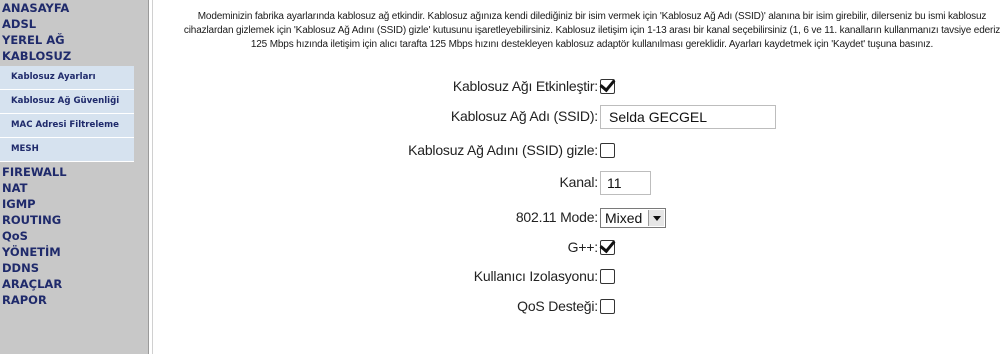 This screenshot has height=354, width=1006. What do you see at coordinates (556, 217) in the screenshot?
I see `mode-label: 802.11 Mode:` at bounding box center [556, 217].